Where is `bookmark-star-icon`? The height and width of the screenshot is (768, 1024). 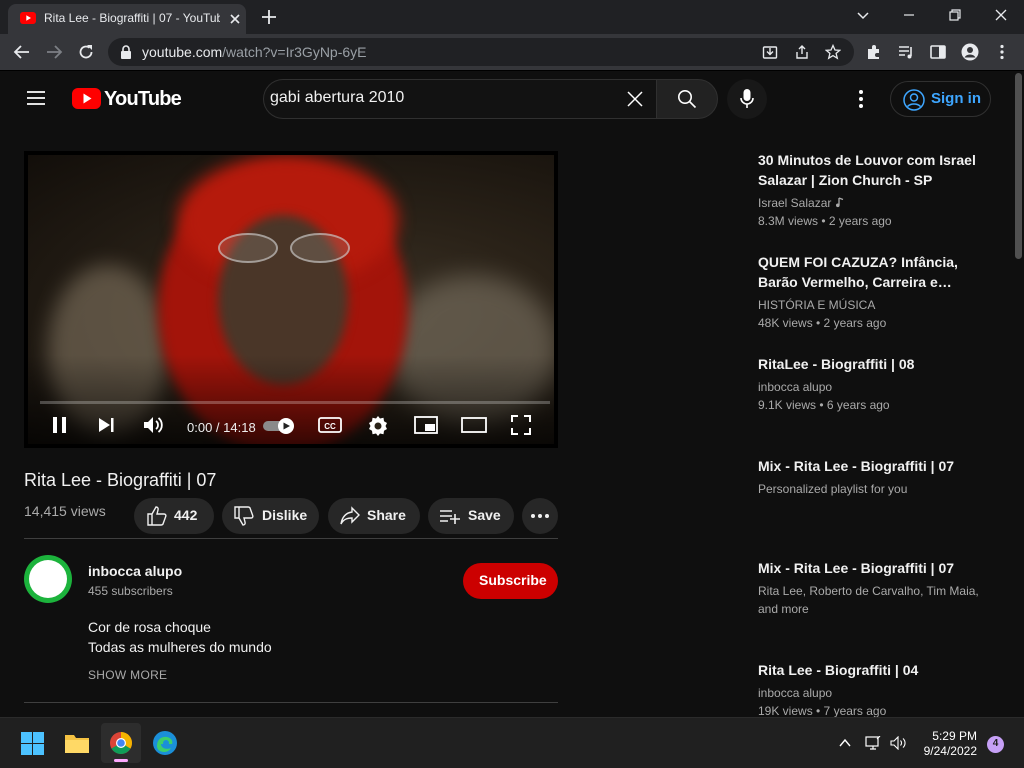
bookmark-star-icon is located at coordinates (833, 52).